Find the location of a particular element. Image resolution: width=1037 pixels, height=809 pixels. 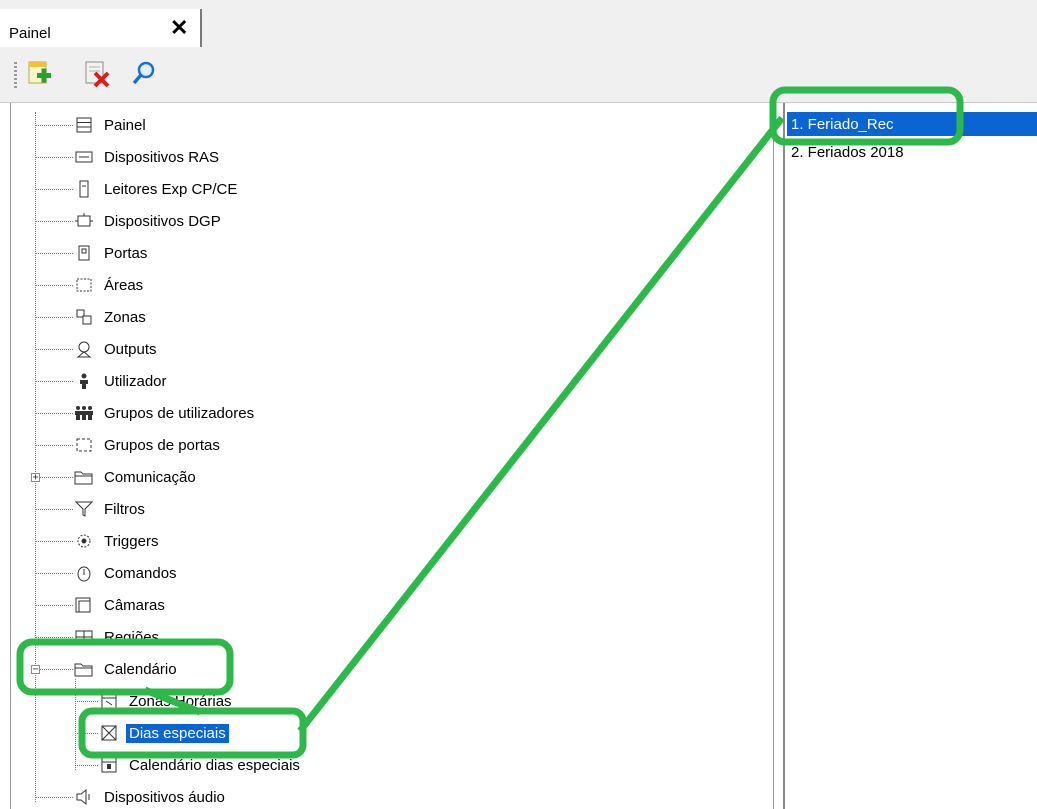

tree-item-label: Comandos is located at coordinates (140, 573).